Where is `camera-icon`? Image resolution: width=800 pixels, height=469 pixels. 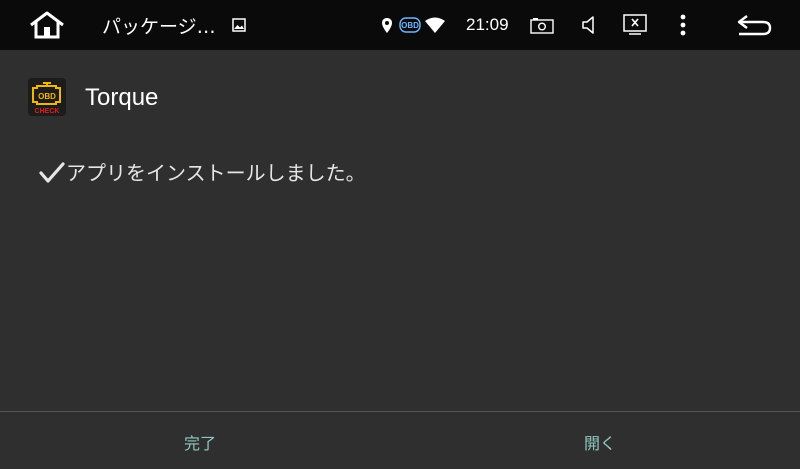
camera-icon is located at coordinates (542, 25).